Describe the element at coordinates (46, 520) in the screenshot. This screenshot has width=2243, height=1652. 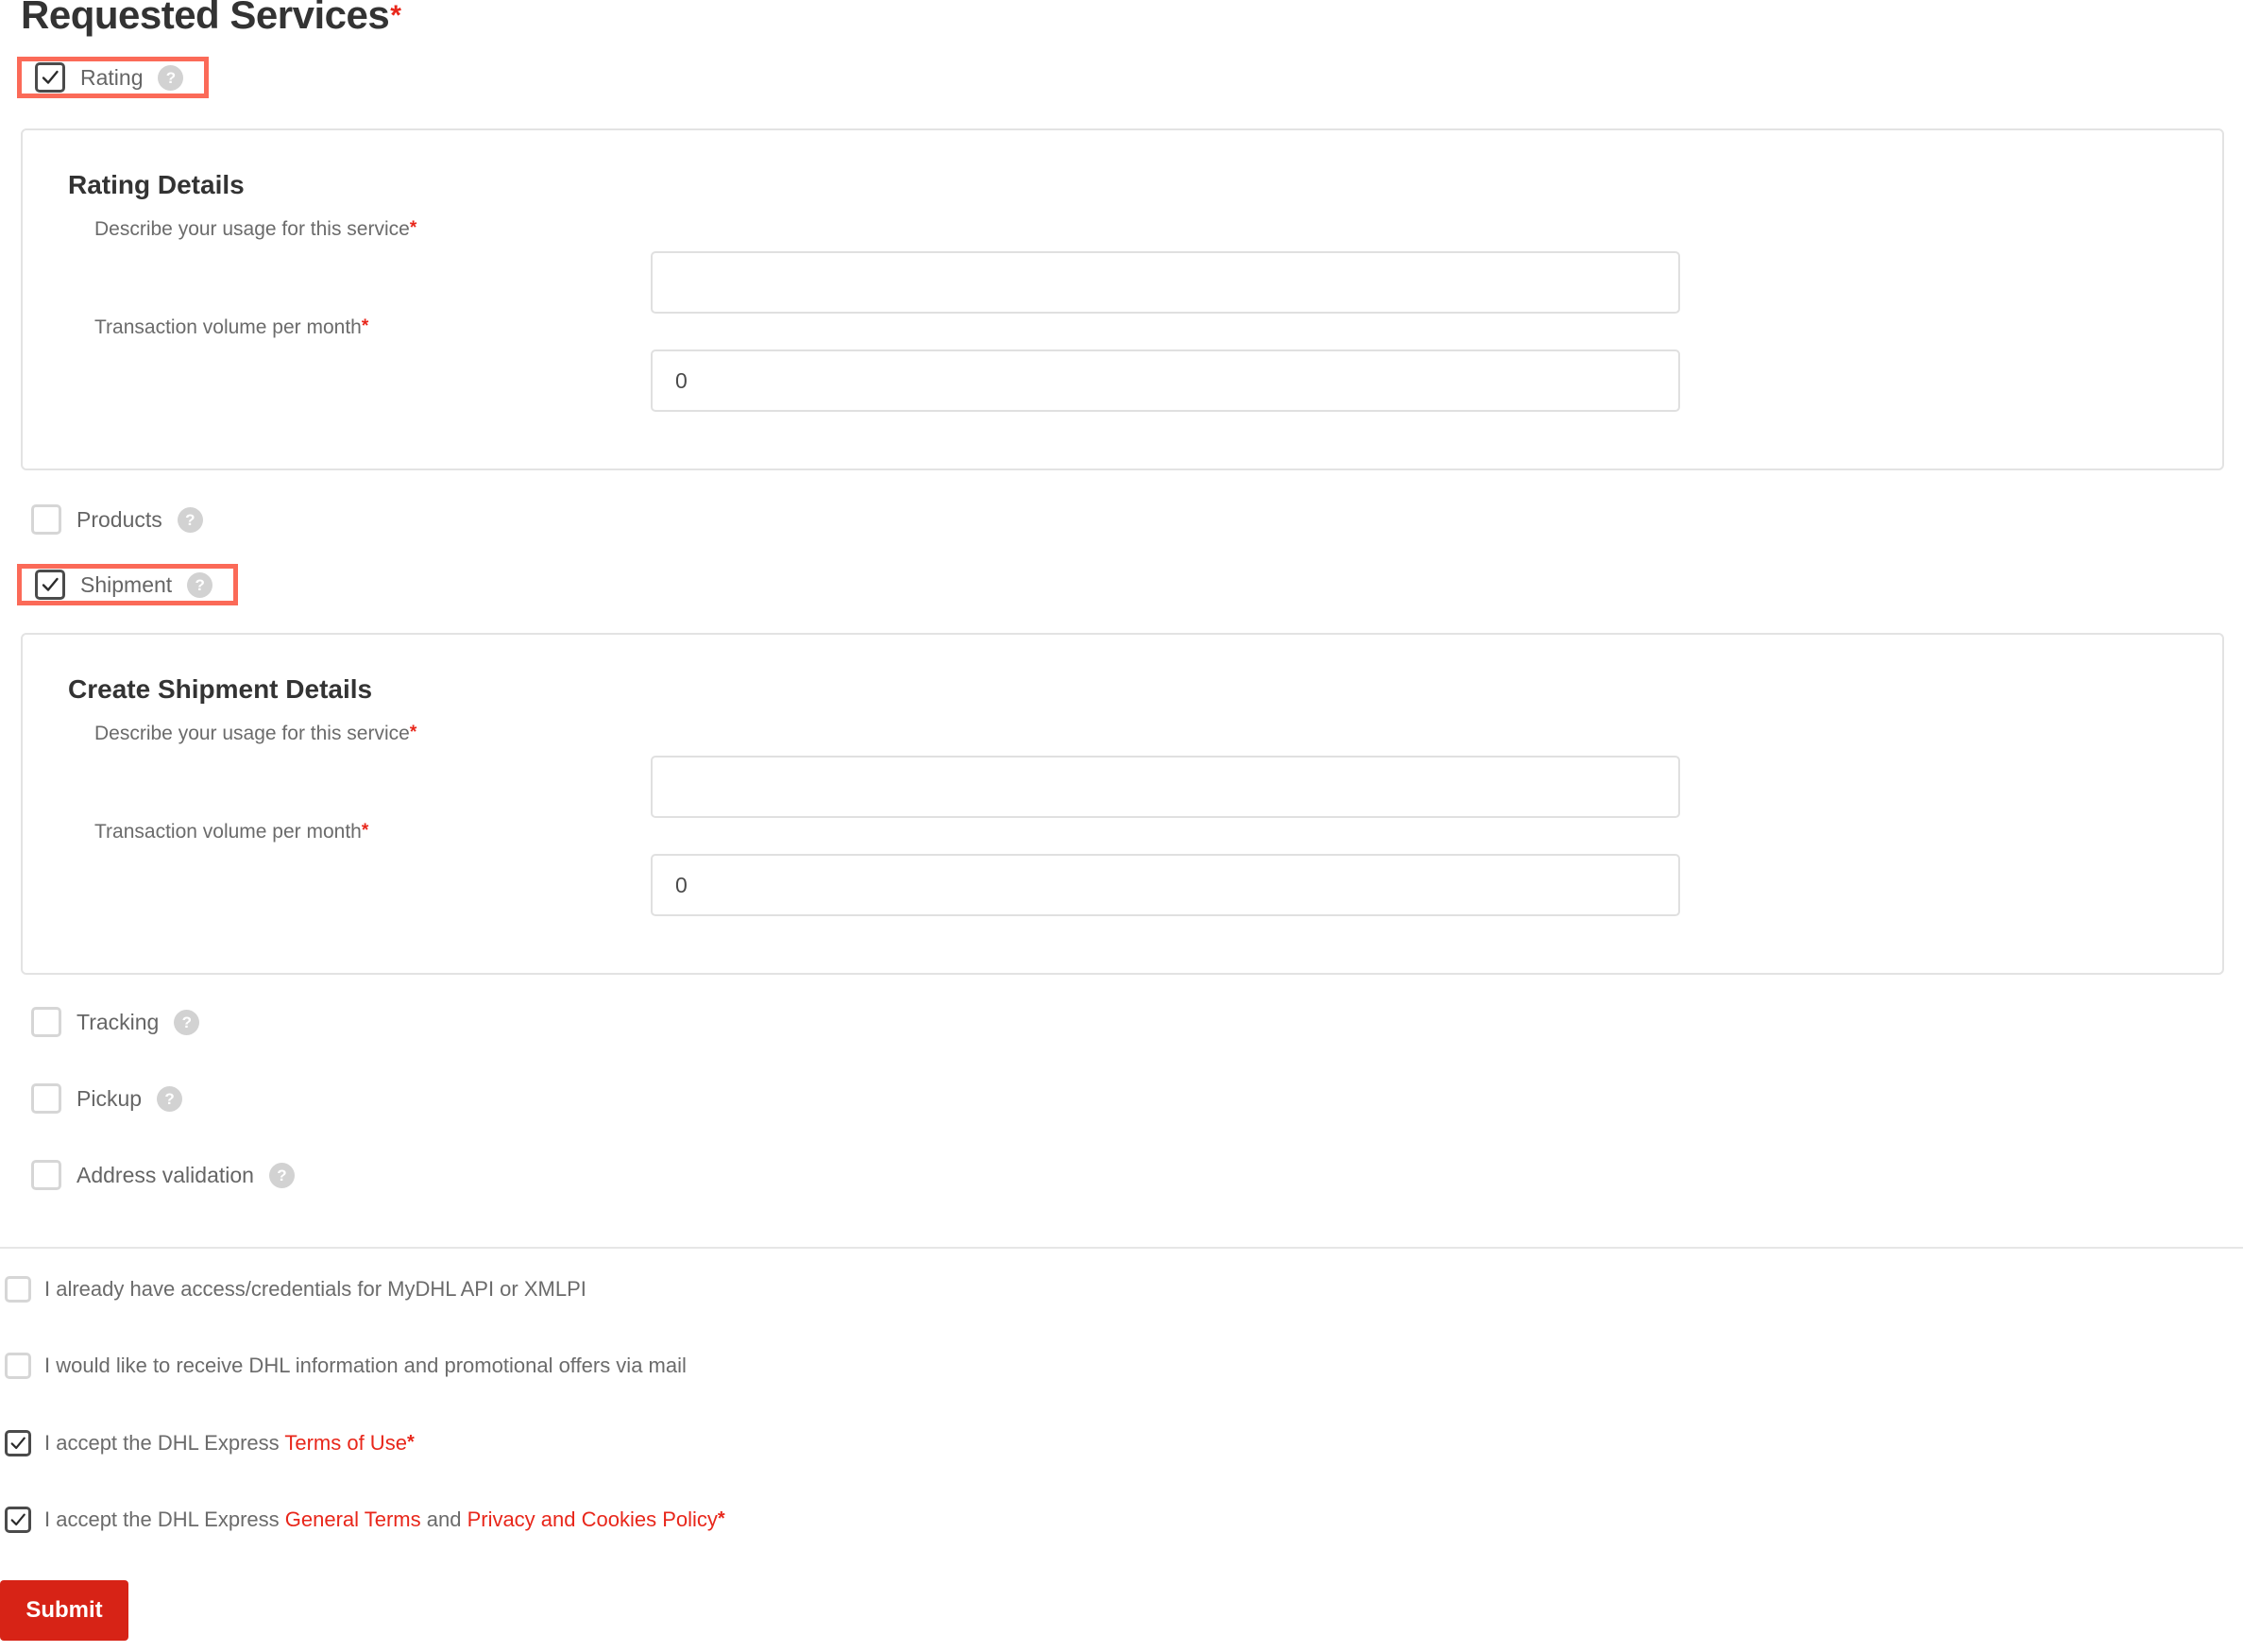
I see `checkbox-products` at that location.